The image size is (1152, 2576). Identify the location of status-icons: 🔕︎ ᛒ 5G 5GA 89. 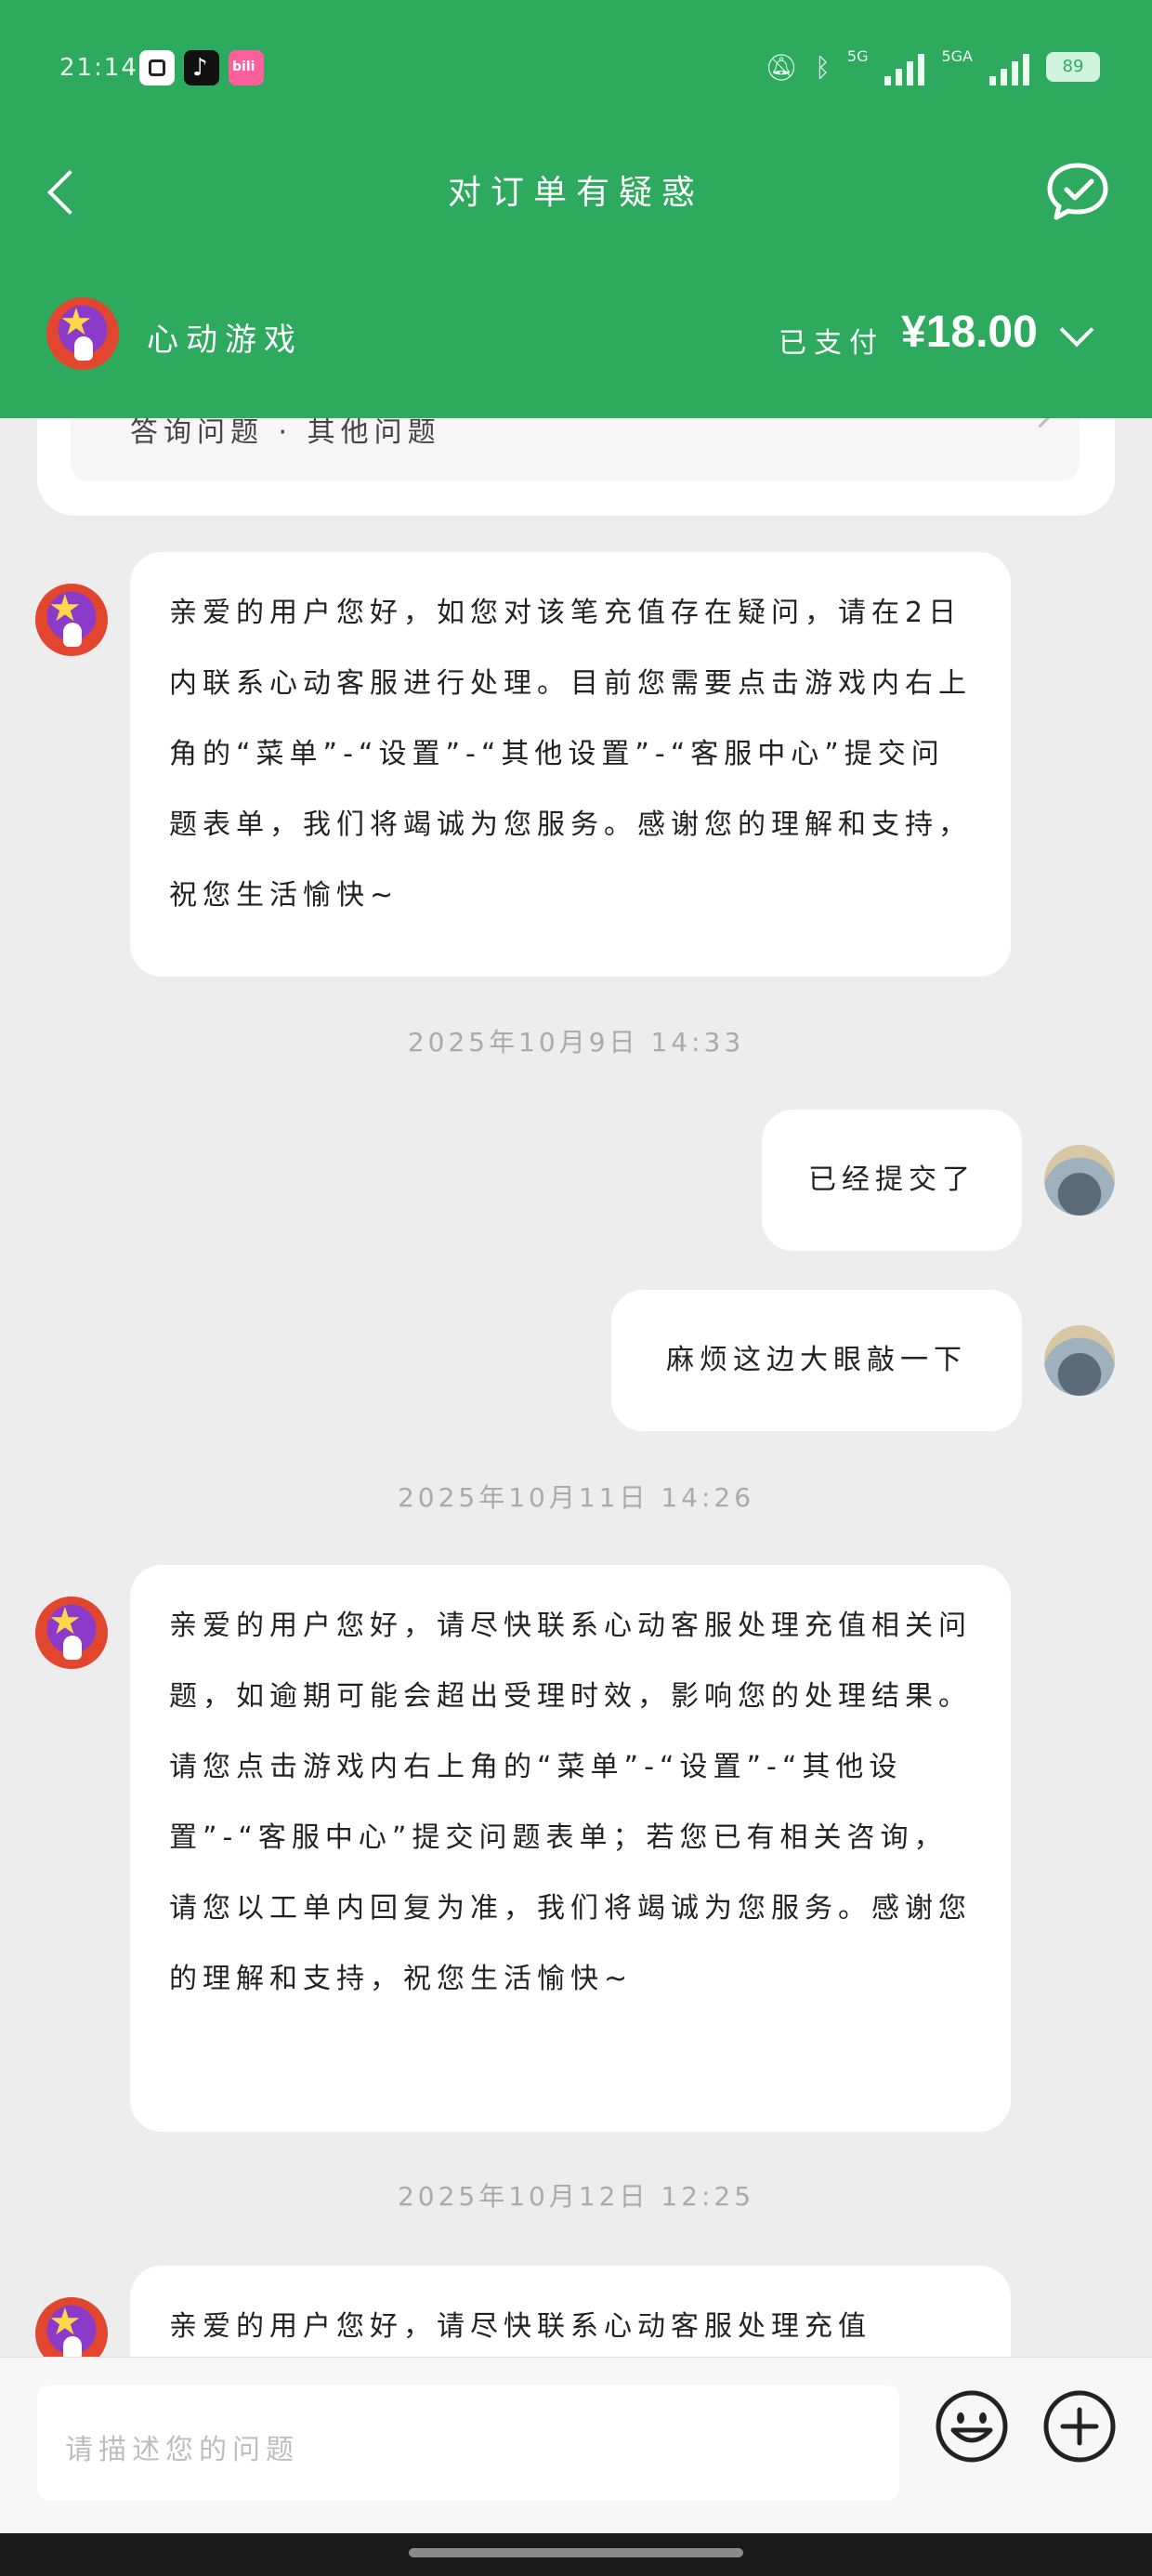
(933, 67).